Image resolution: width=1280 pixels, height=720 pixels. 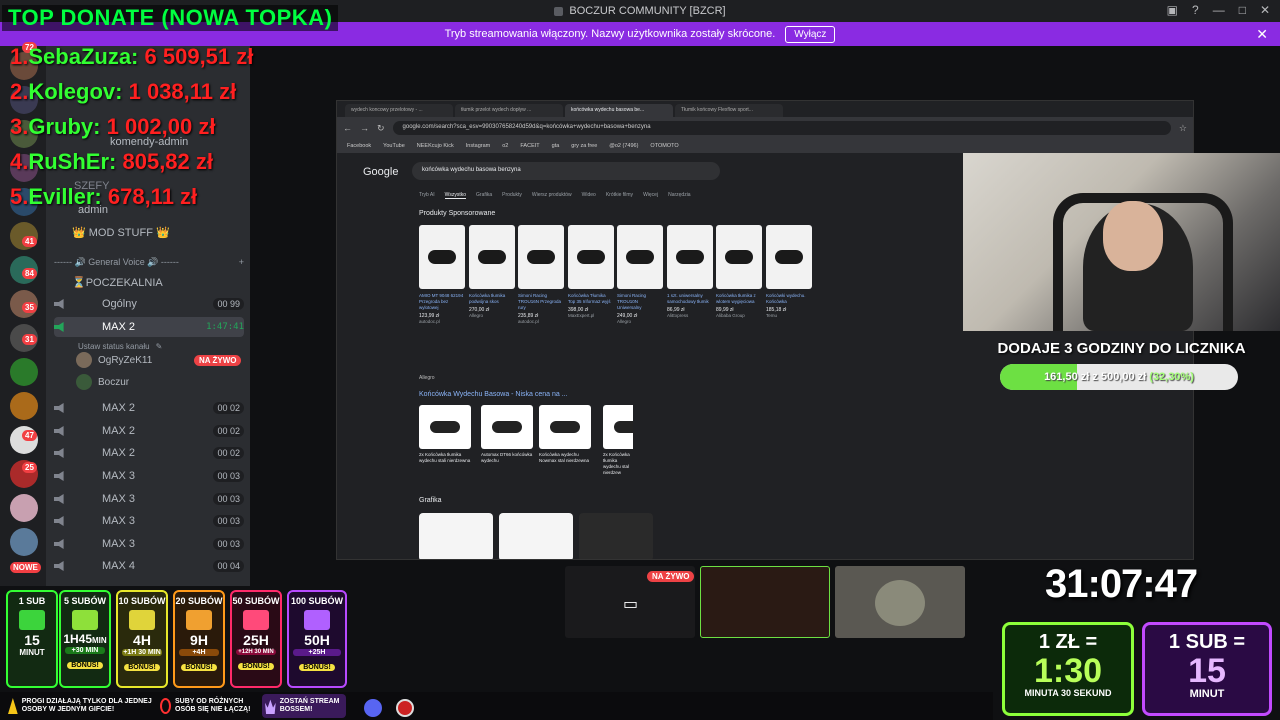 I want to click on allegro-item: Automax DT66 końcówka wydechu, so click(x=507, y=434).